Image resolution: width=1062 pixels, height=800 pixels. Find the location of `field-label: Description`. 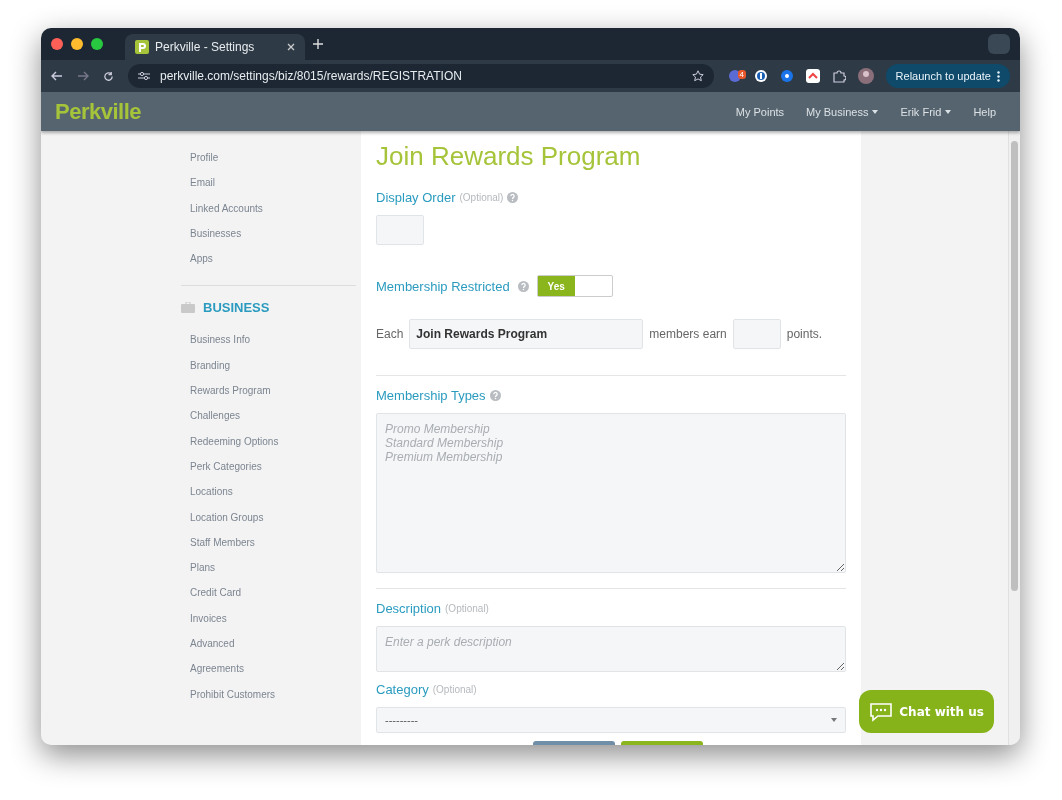

field-label: Description is located at coordinates (409, 608).